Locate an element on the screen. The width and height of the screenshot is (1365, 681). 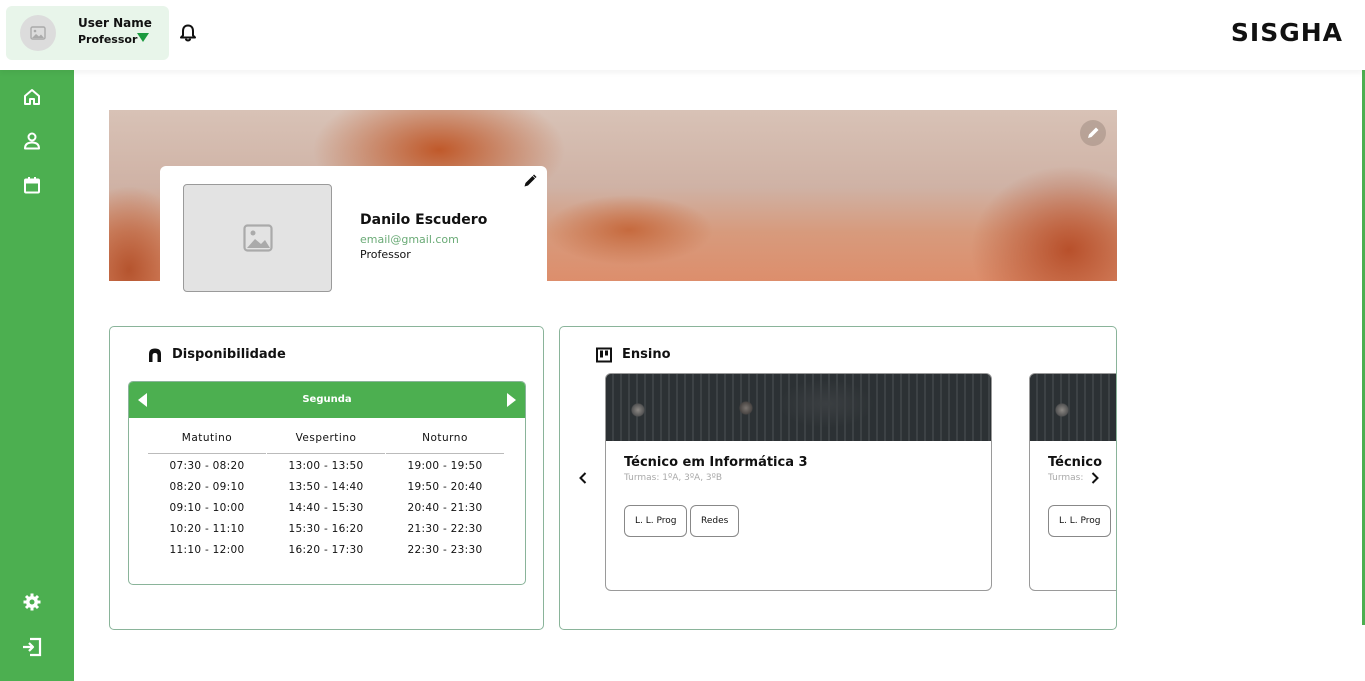
panel-title: Ensino is located at coordinates (646, 354).